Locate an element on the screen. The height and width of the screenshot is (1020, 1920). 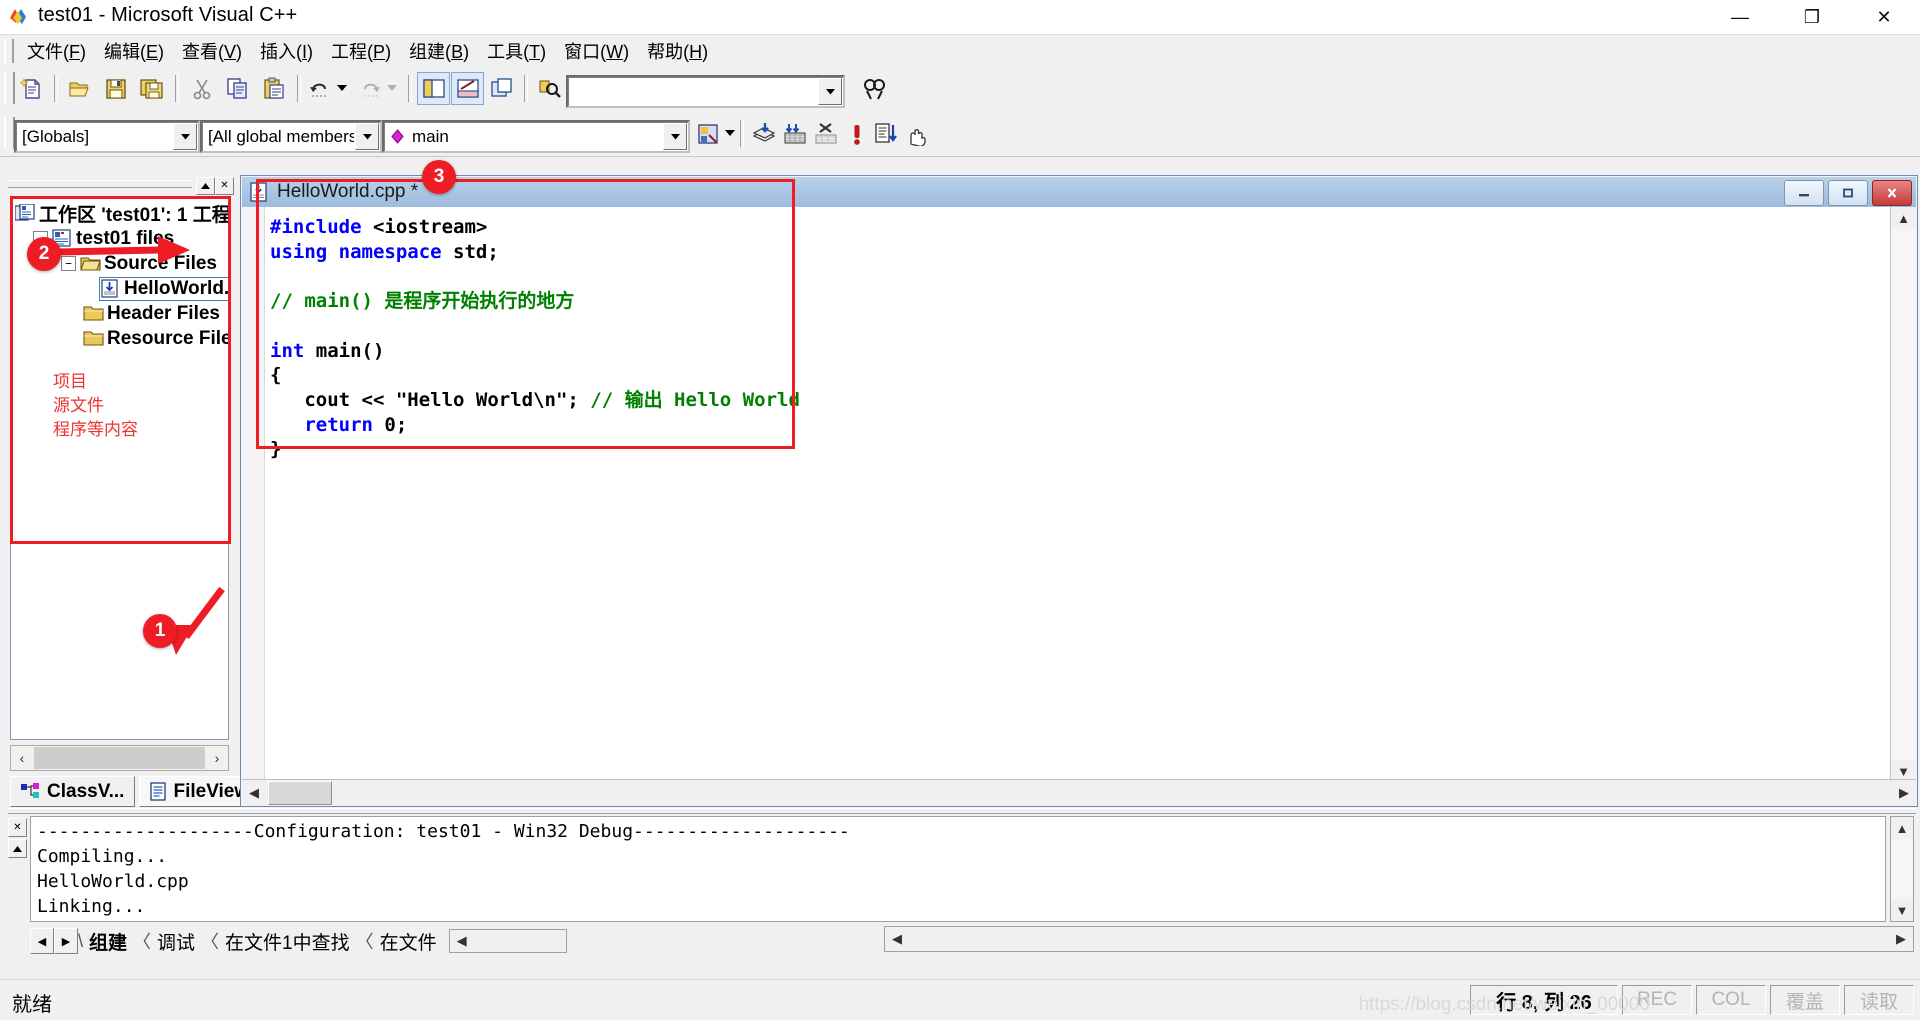
scope-combo-dropdown-arrow-icon is located at coordinates (185, 136).